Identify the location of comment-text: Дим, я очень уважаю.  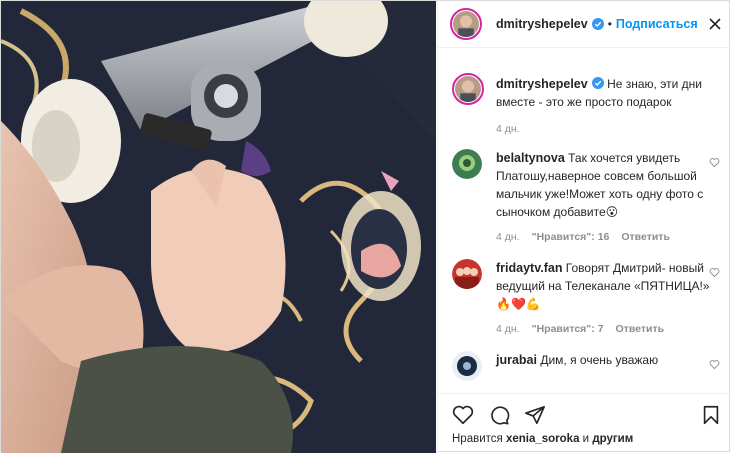
(599, 360).